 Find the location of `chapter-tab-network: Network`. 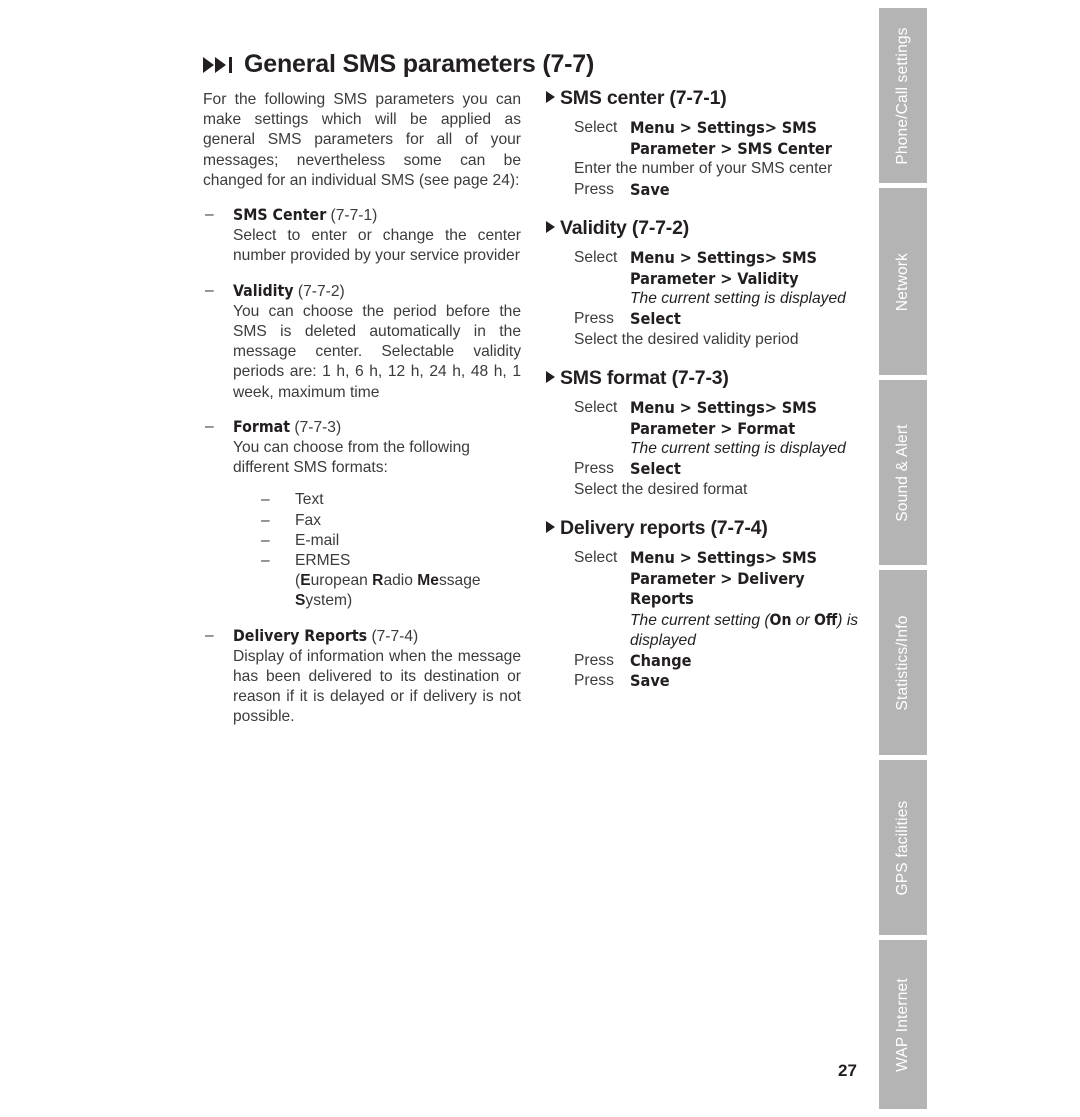

chapter-tab-network: Network is located at coordinates (903, 281).